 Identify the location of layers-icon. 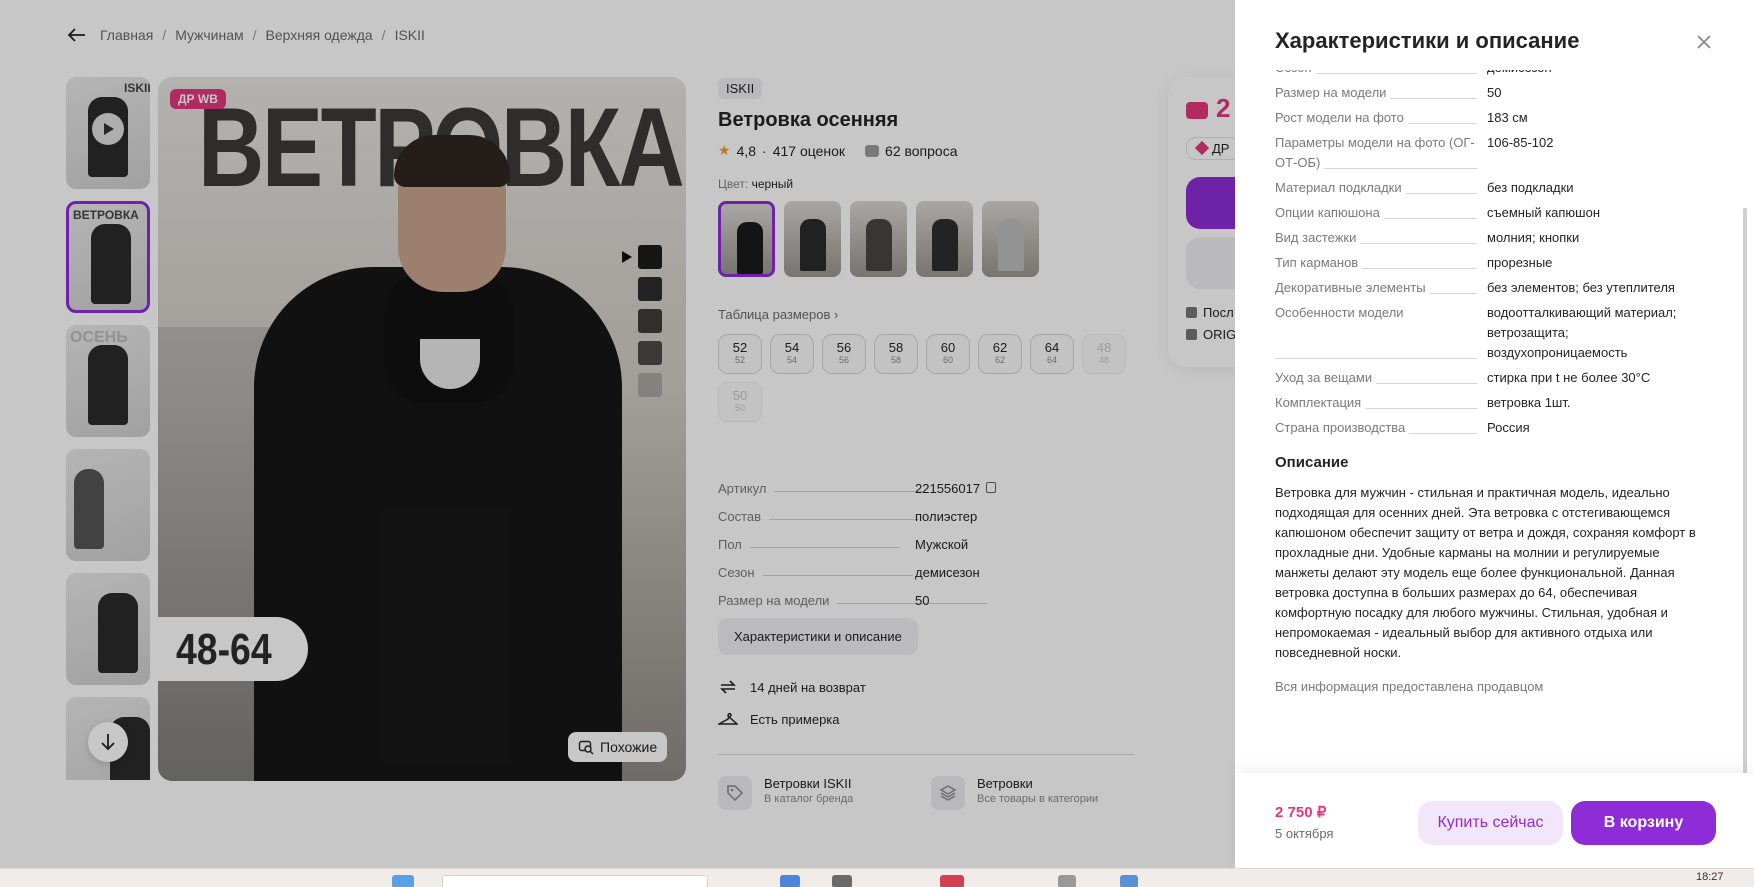
(948, 793).